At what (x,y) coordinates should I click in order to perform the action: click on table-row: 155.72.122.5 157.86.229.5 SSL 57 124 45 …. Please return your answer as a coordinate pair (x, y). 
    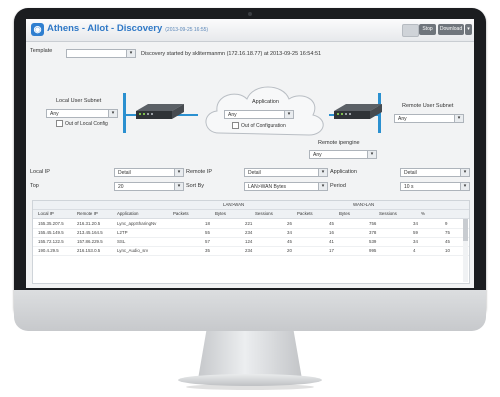
    Looking at the image, I should click on (251, 242).